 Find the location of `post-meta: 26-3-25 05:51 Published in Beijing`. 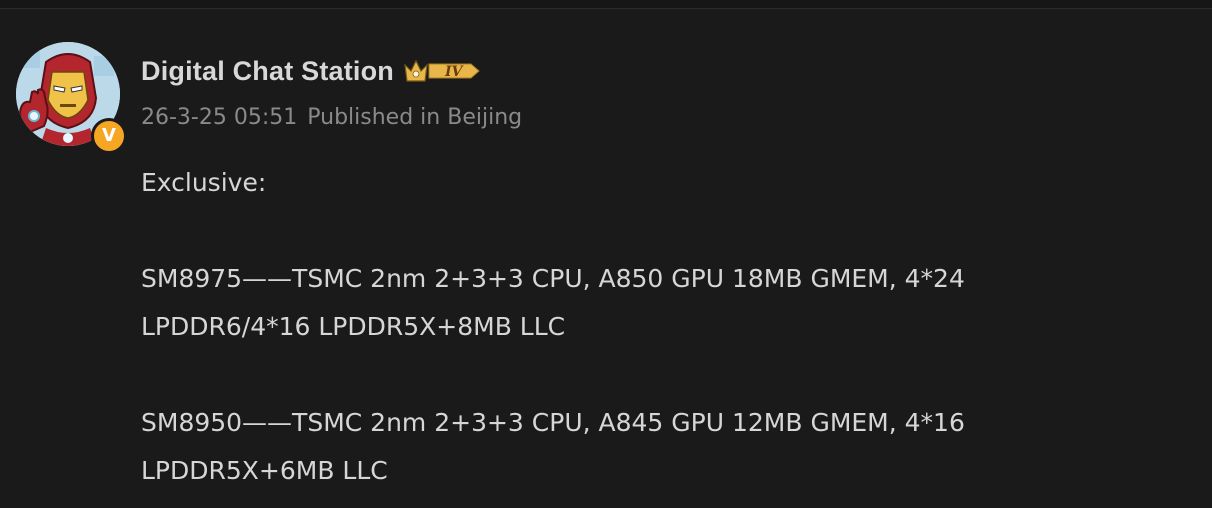

post-meta: 26-3-25 05:51 Published in Beijing is located at coordinates (331, 117).